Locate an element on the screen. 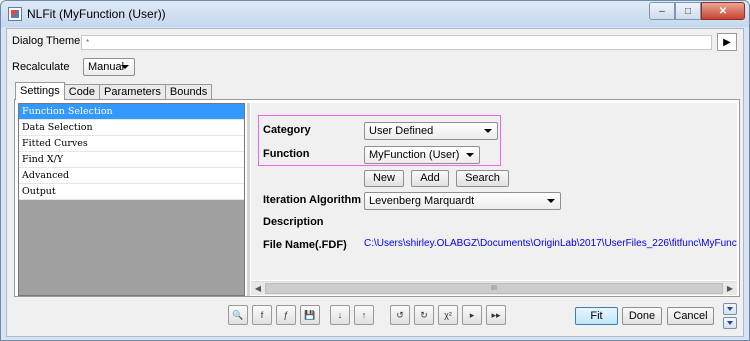 This screenshot has width=750, height=341. tree-item-fitted-curves: Fitted Curves is located at coordinates (131, 144).